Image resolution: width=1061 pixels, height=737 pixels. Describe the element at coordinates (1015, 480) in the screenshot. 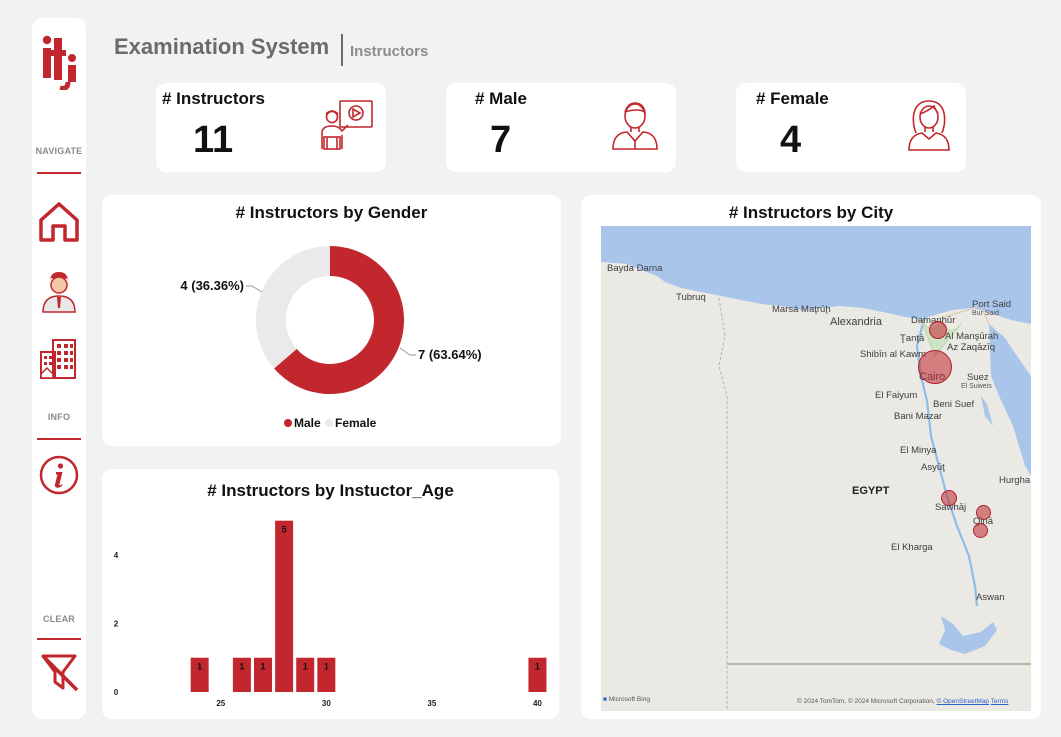

I see `map-label-hurghada: Hurgha` at that location.